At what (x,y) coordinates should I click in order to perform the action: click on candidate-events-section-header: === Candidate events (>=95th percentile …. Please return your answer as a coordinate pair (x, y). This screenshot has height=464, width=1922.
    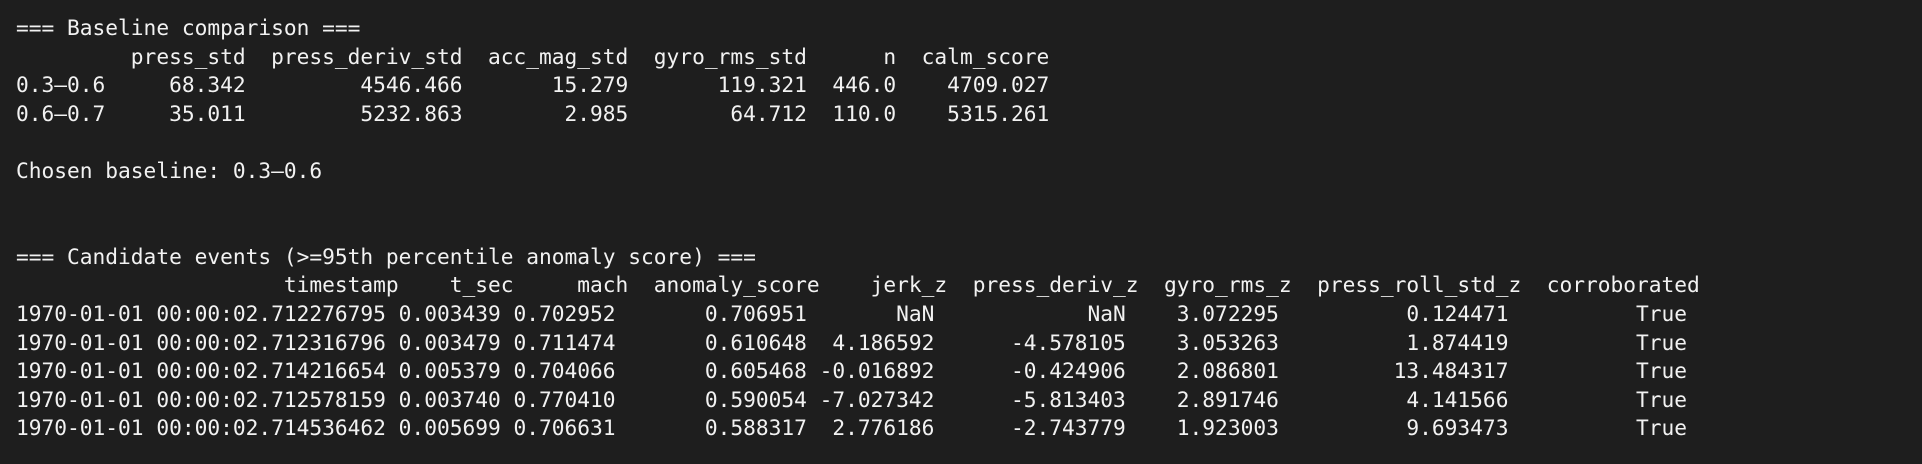
    Looking at the image, I should click on (386, 256).